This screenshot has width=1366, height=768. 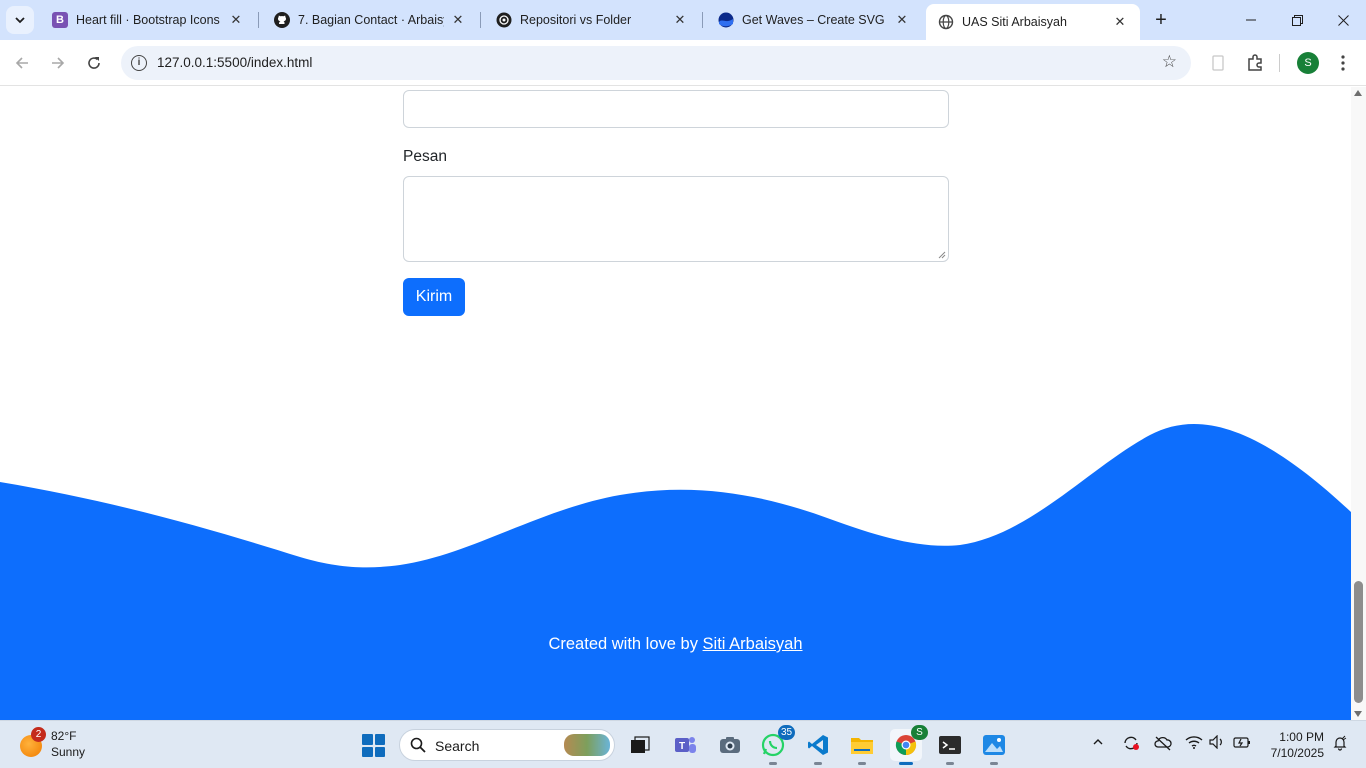 I want to click on tab-bootstrap-icons: B Heart fill · Bootstrap Icons ✕, so click(x=148, y=20).